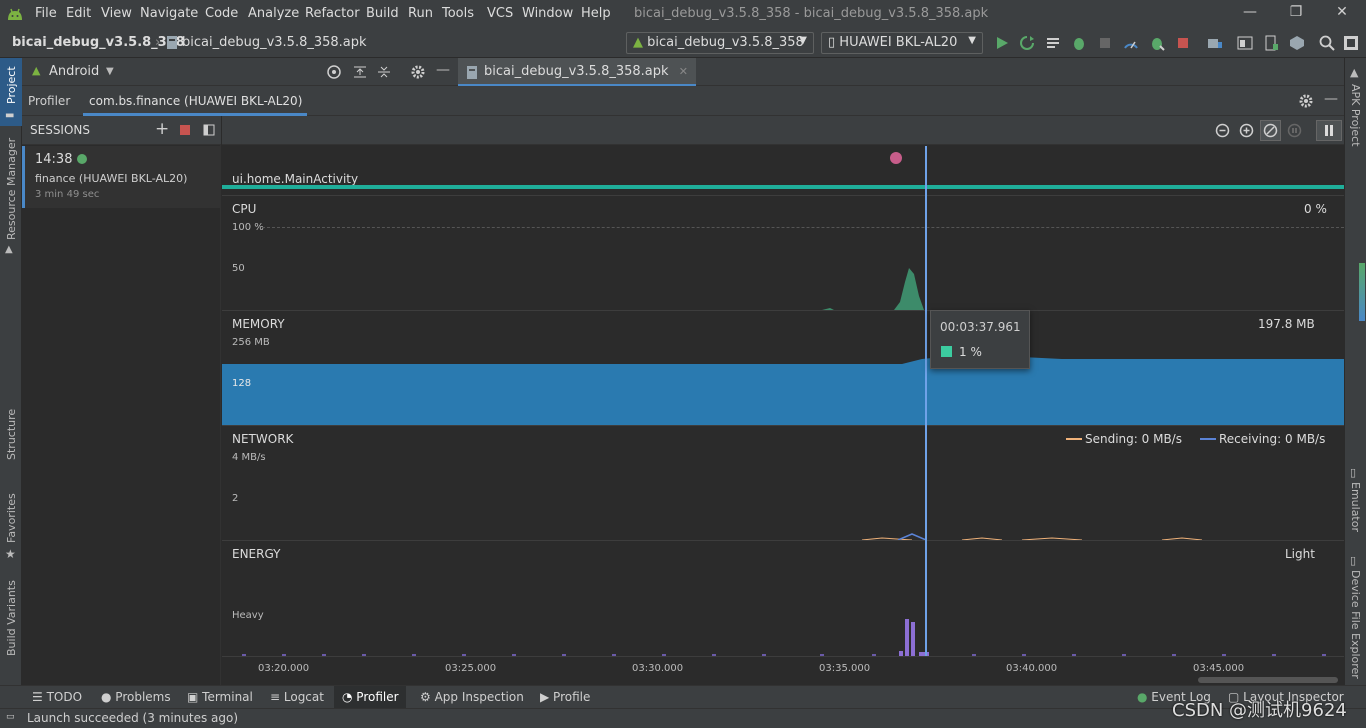 Image resolution: width=1366 pixels, height=728 pixels. Describe the element at coordinates (783, 599) in the screenshot. I see `energy-chart` at that location.